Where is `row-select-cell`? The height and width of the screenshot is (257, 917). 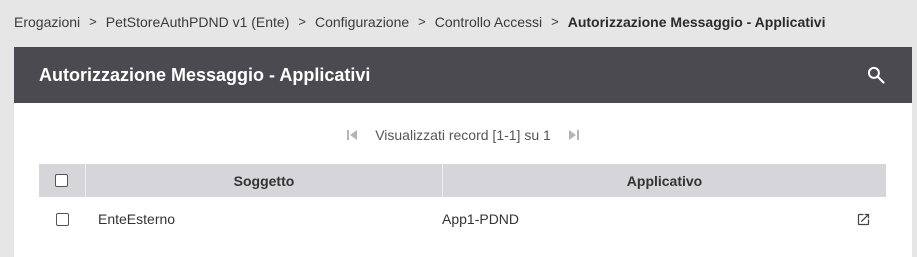
row-select-cell is located at coordinates (62, 219).